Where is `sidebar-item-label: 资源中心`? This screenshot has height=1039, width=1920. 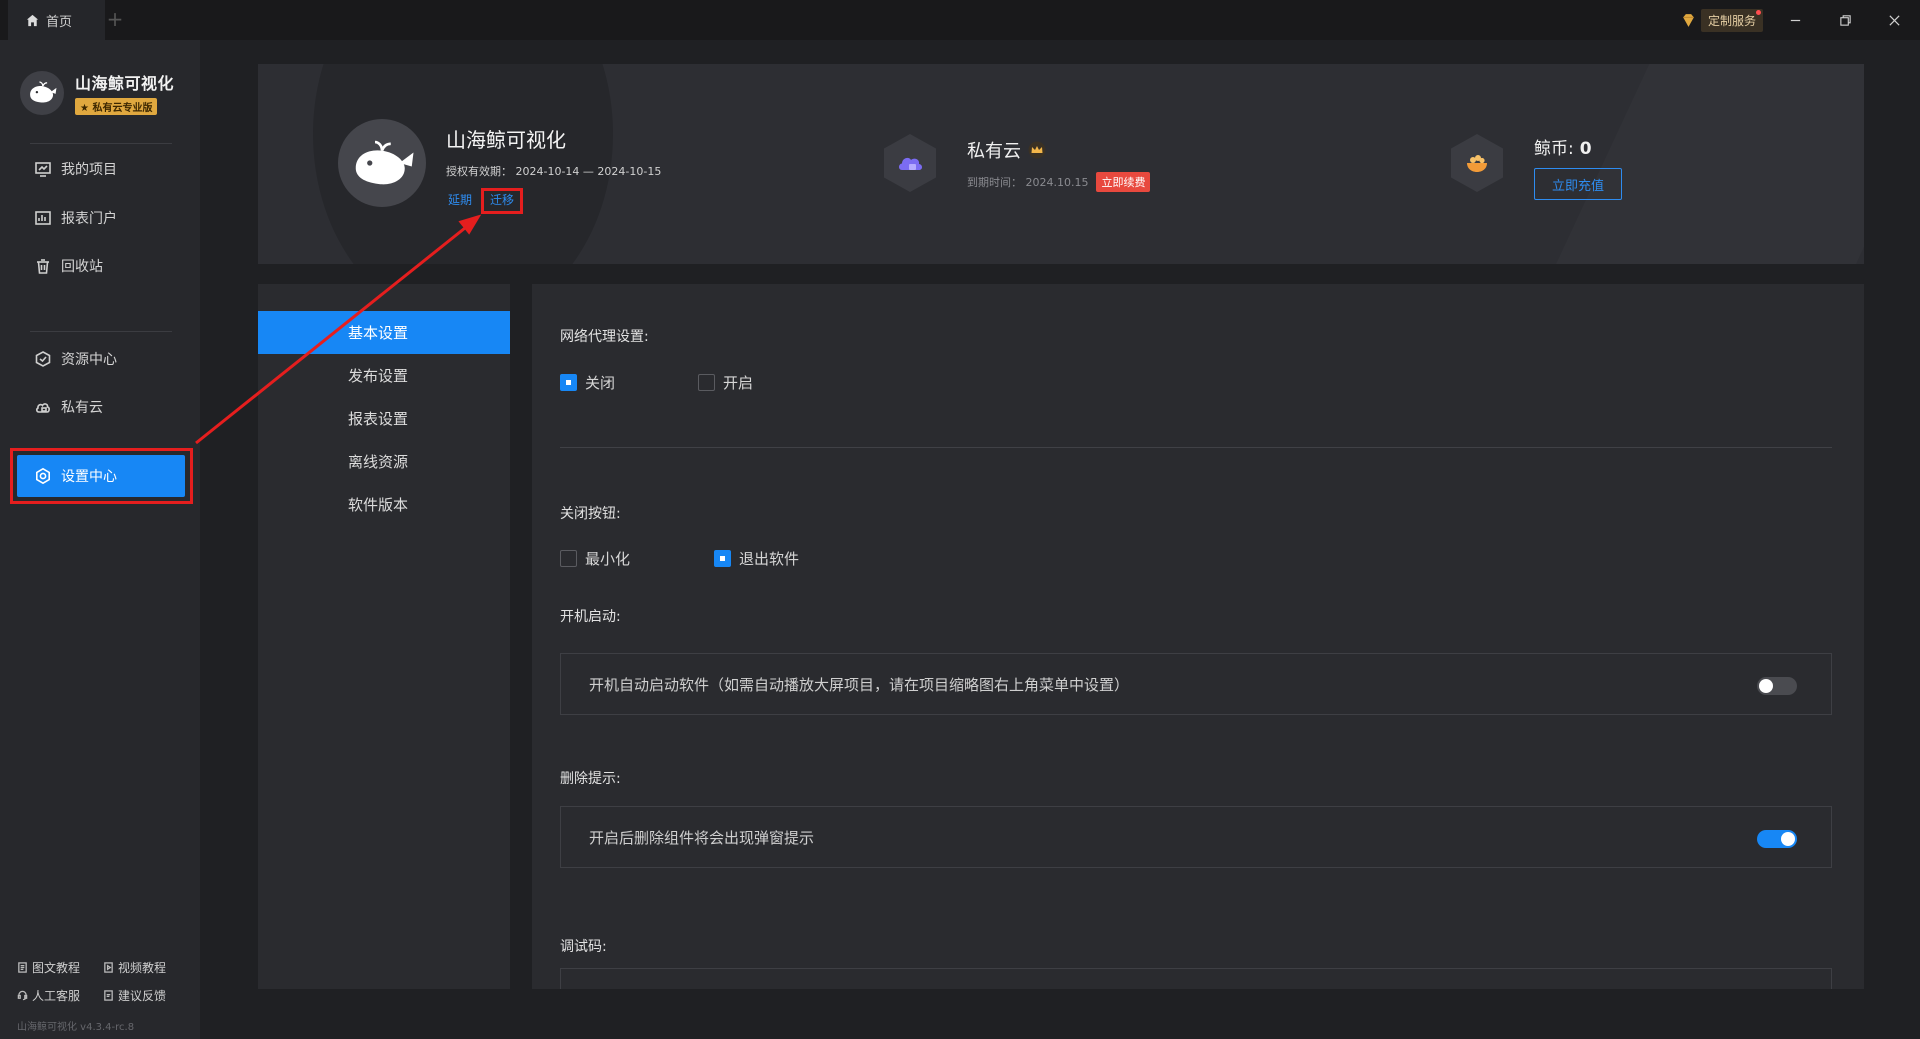
sidebar-item-label: 资源中心 is located at coordinates (89, 360).